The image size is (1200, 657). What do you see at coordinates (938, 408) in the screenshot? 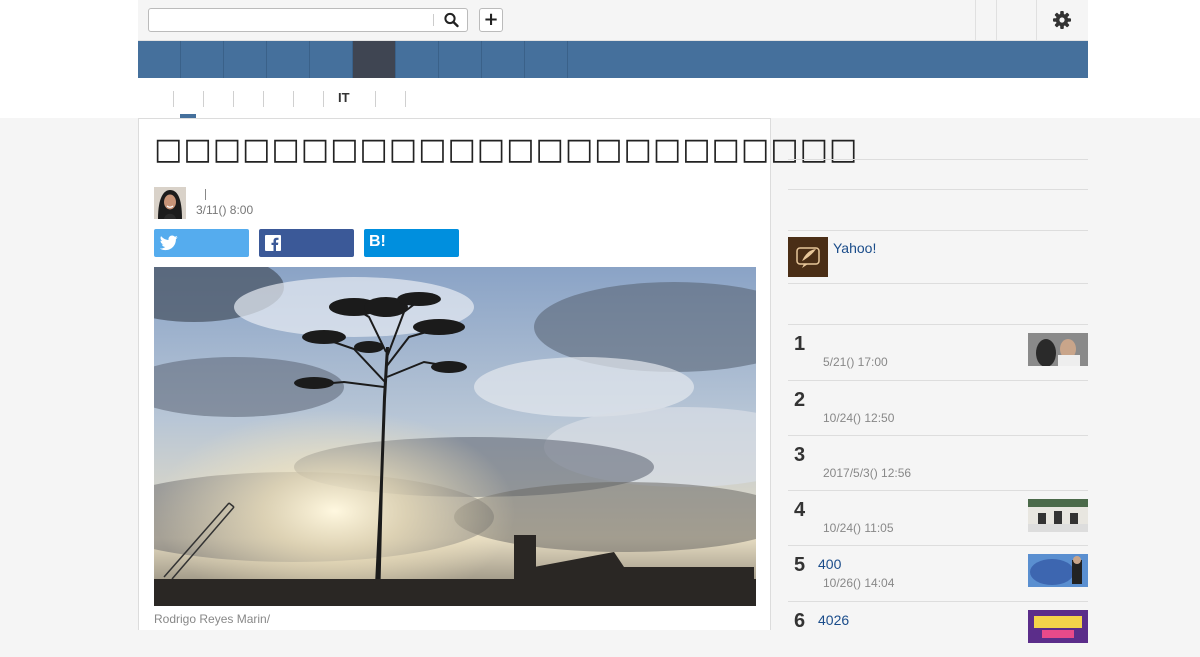
I see `ranking-item: 2 10/24() 12:50` at bounding box center [938, 408].